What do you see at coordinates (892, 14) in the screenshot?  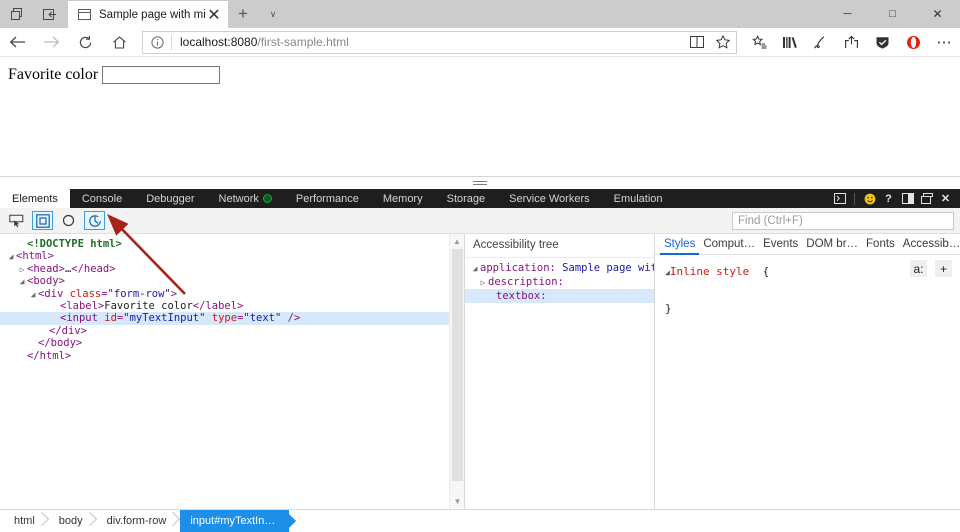 I see `maximize-button: □` at bounding box center [892, 14].